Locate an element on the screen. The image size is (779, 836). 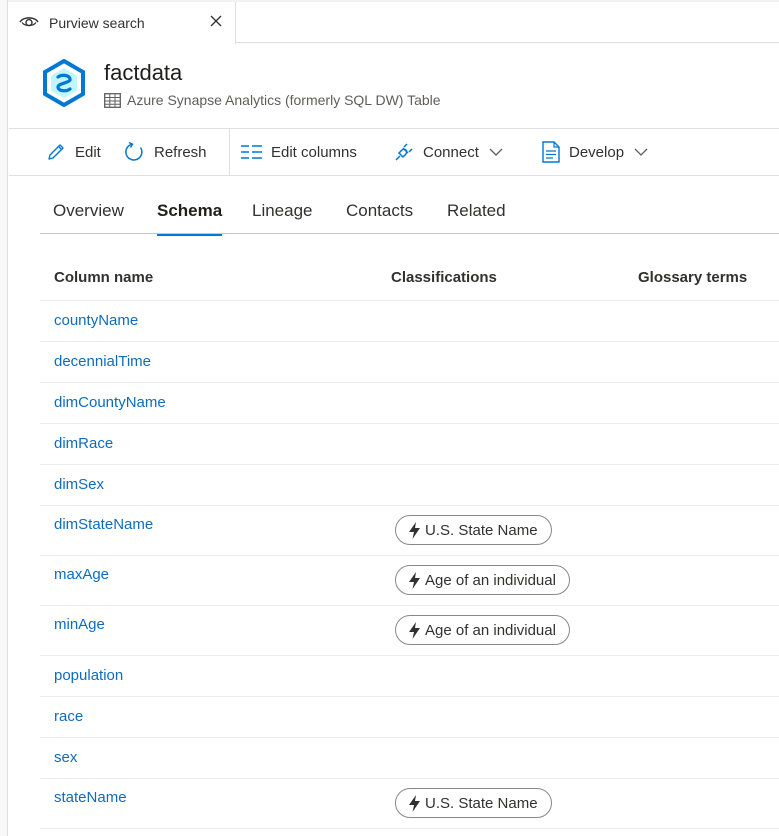
column-name-link: dimStateName is located at coordinates (103, 524).